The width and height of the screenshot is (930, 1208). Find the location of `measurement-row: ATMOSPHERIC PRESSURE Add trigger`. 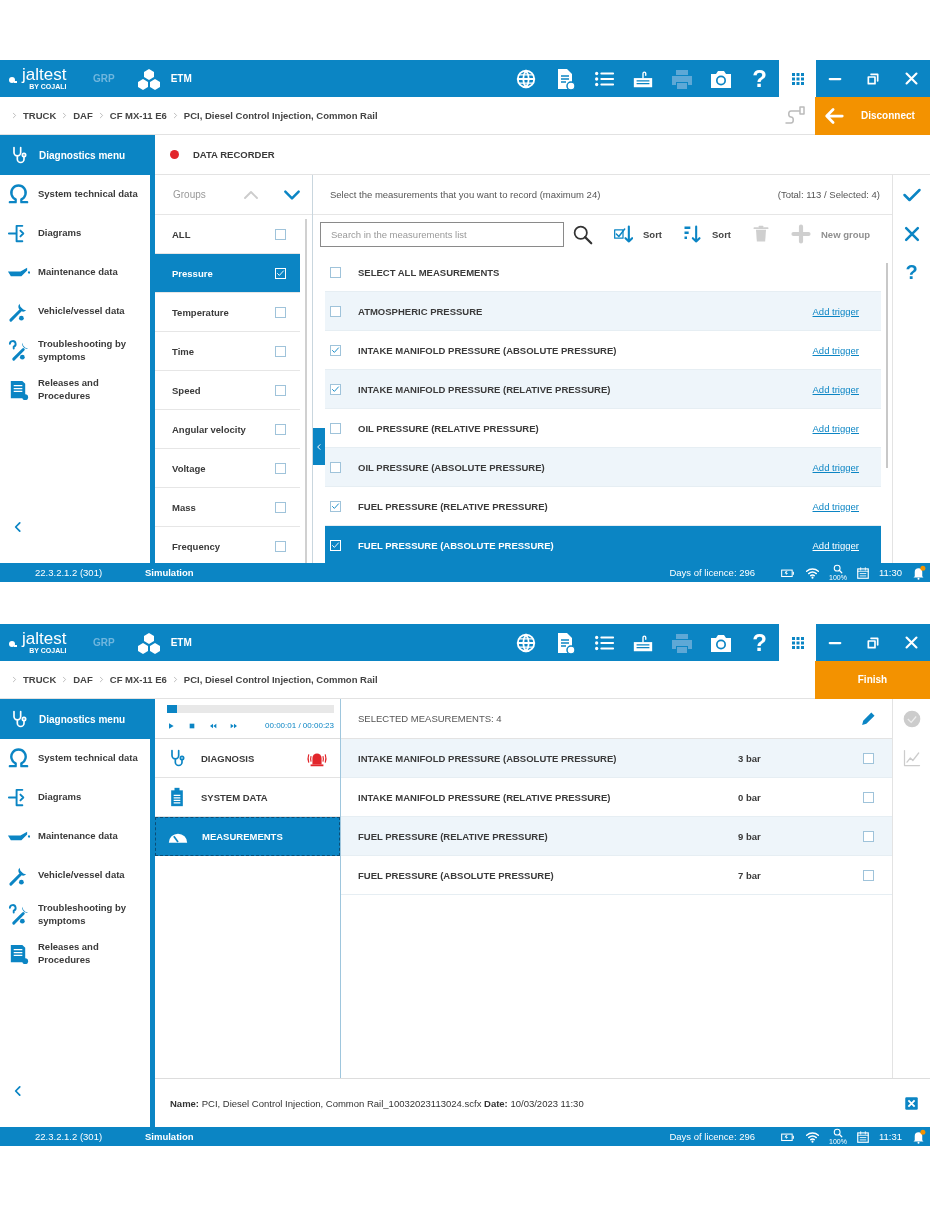

measurement-row: ATMOSPHERIC PRESSURE Add trigger is located at coordinates (603, 311).